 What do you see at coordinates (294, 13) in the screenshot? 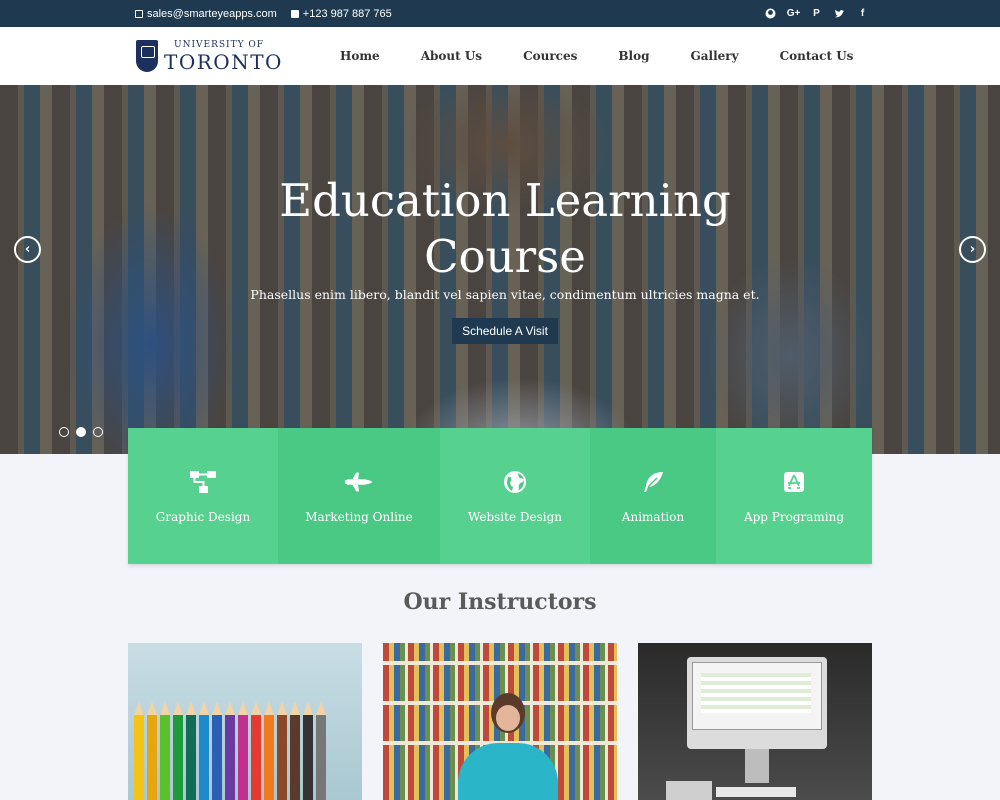
I see `phone-icon` at bounding box center [294, 13].